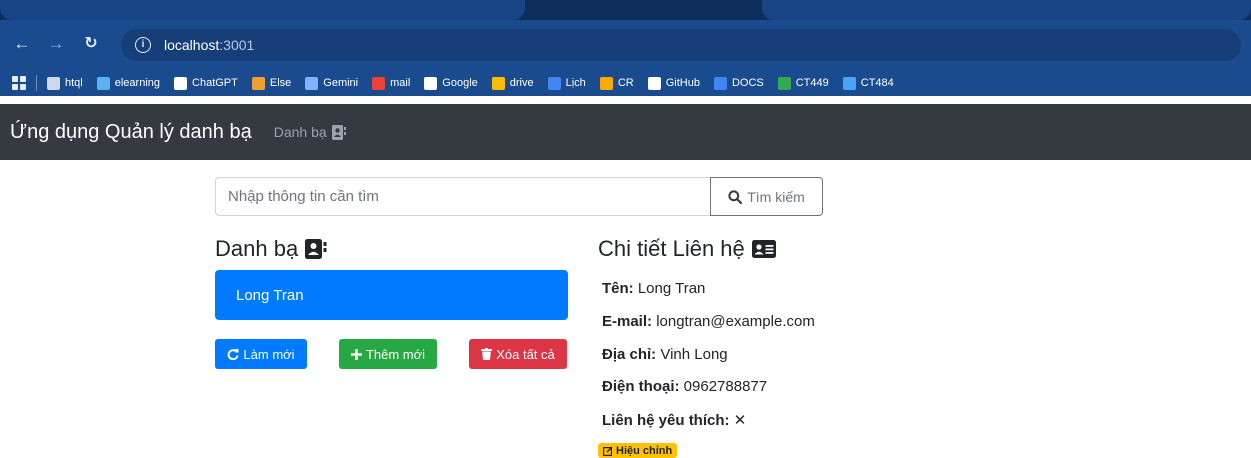 This screenshot has width=1251, height=458. I want to click on delete-all-button-label: Xóa tất cả, so click(525, 354).